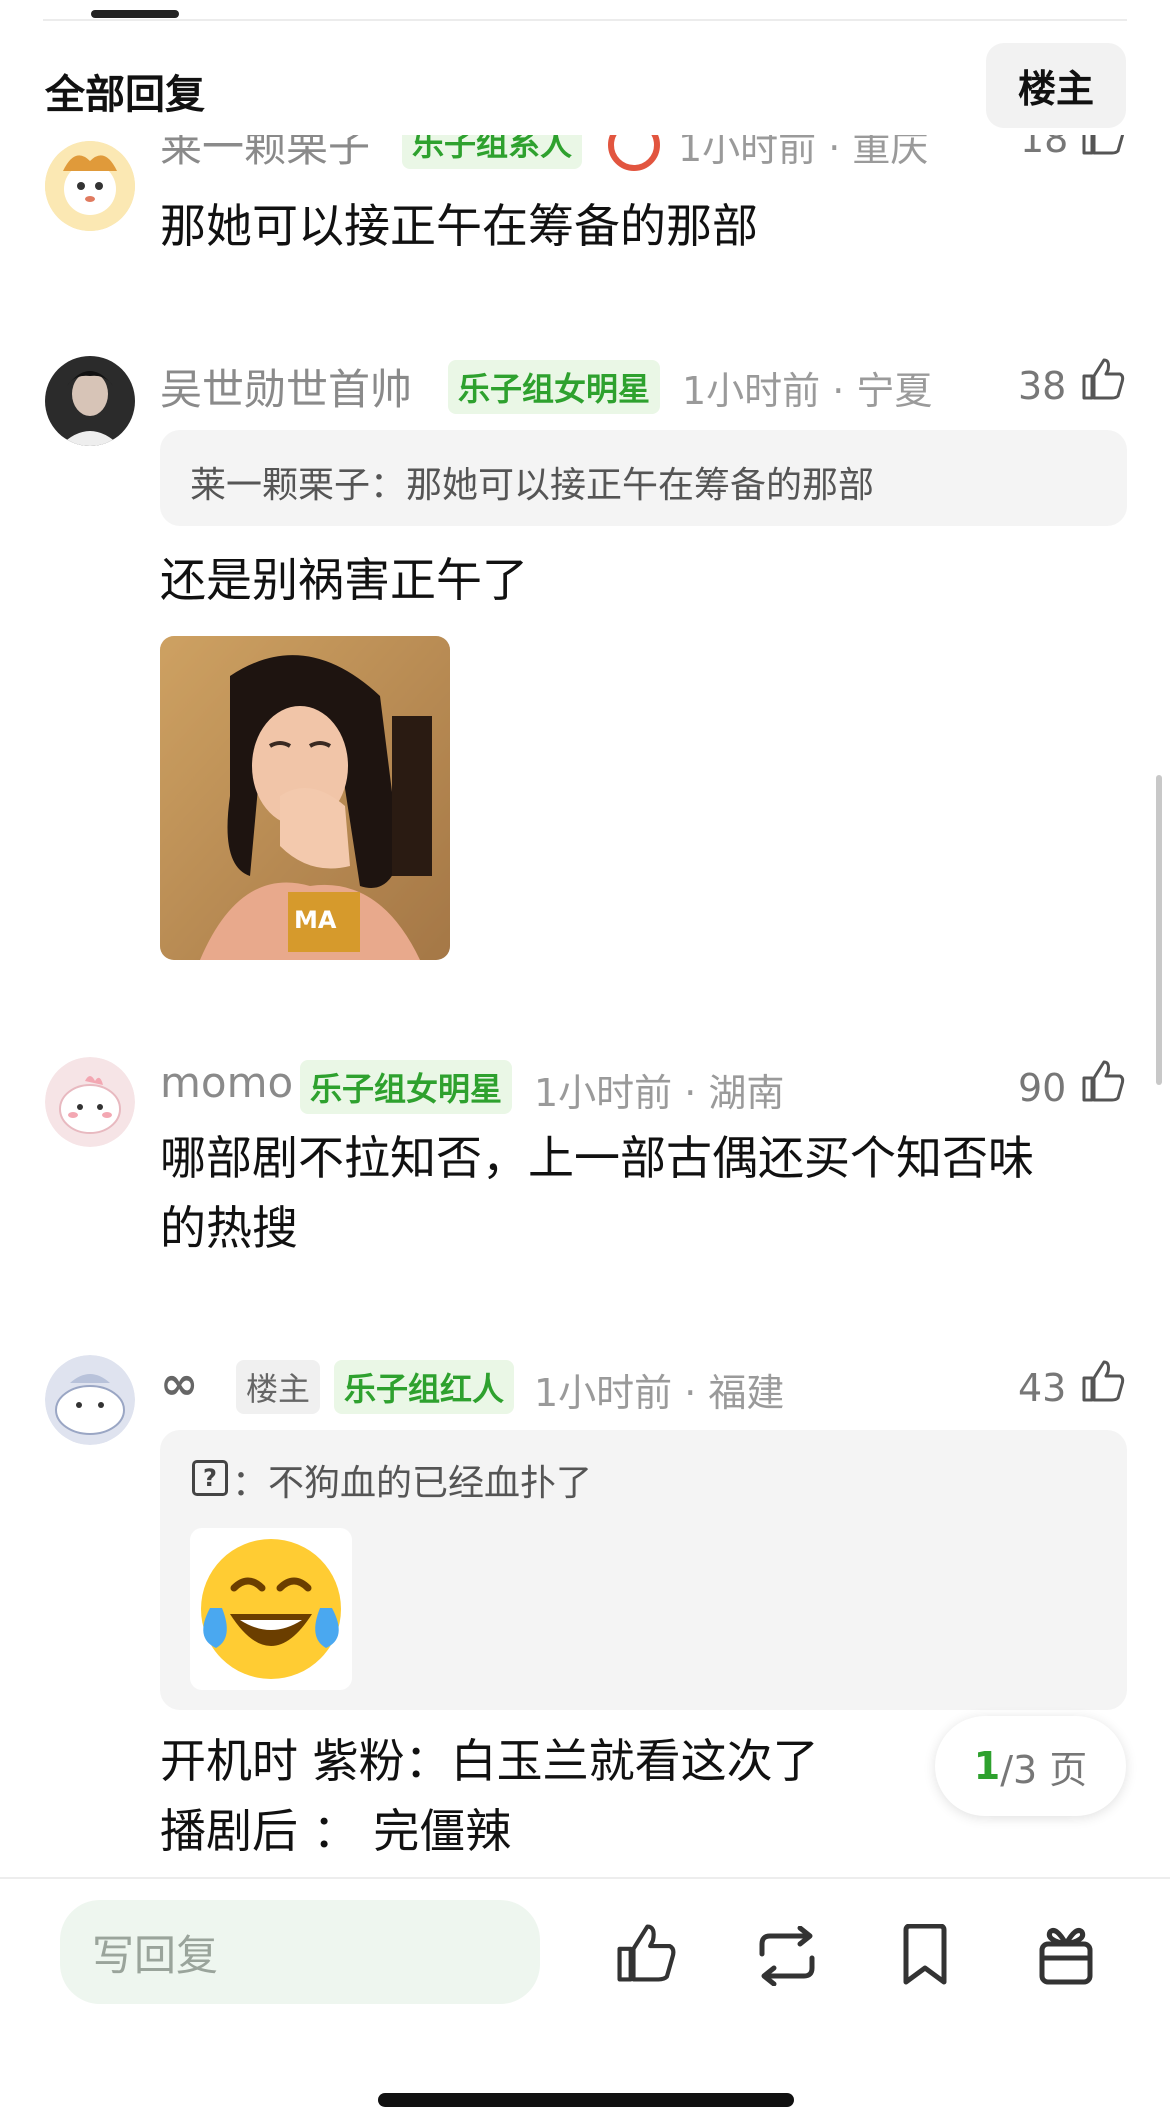 This screenshot has width=1170, height=2126. What do you see at coordinates (803, 152) in the screenshot?
I see `time-location: 1小时前 · 重庆` at bounding box center [803, 152].